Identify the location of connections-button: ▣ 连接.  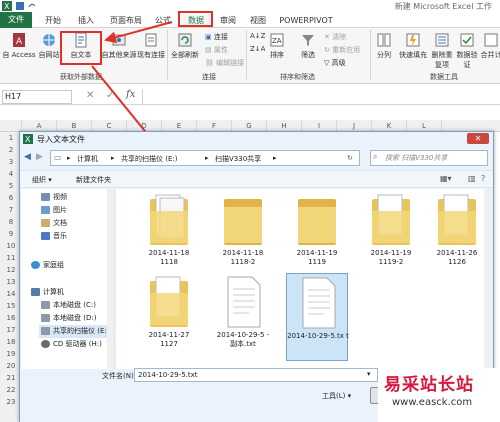
(216, 37).